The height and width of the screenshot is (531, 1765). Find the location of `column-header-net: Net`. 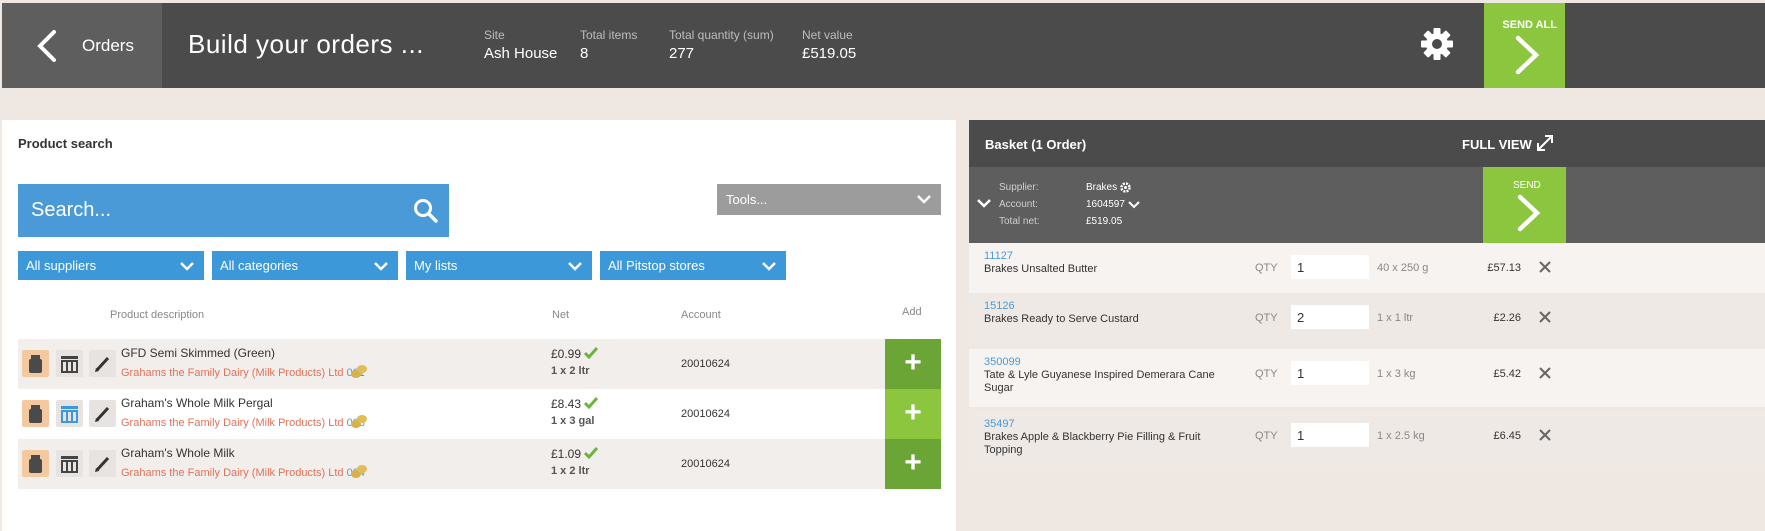

column-header-net: Net is located at coordinates (561, 315).